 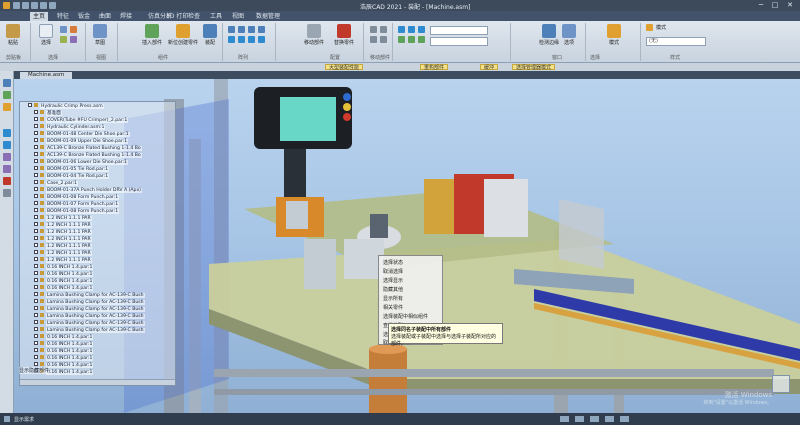 What do you see at coordinates (781, 384) in the screenshot?
I see `view-cube-icon` at bounding box center [781, 384].